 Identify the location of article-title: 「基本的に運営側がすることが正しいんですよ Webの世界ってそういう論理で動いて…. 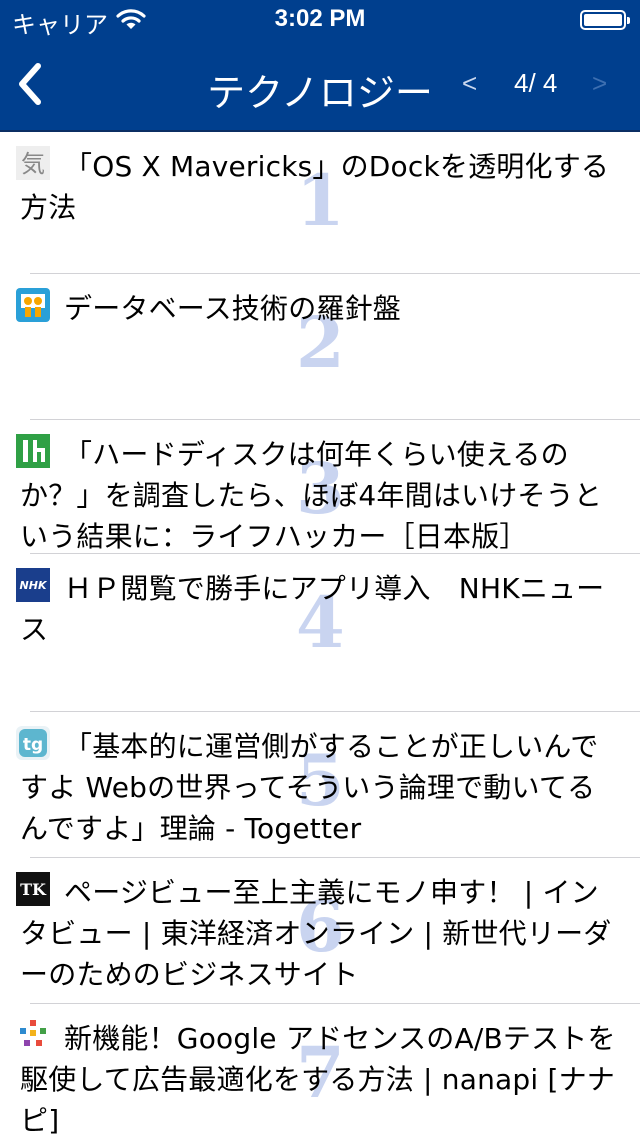
(309, 787).